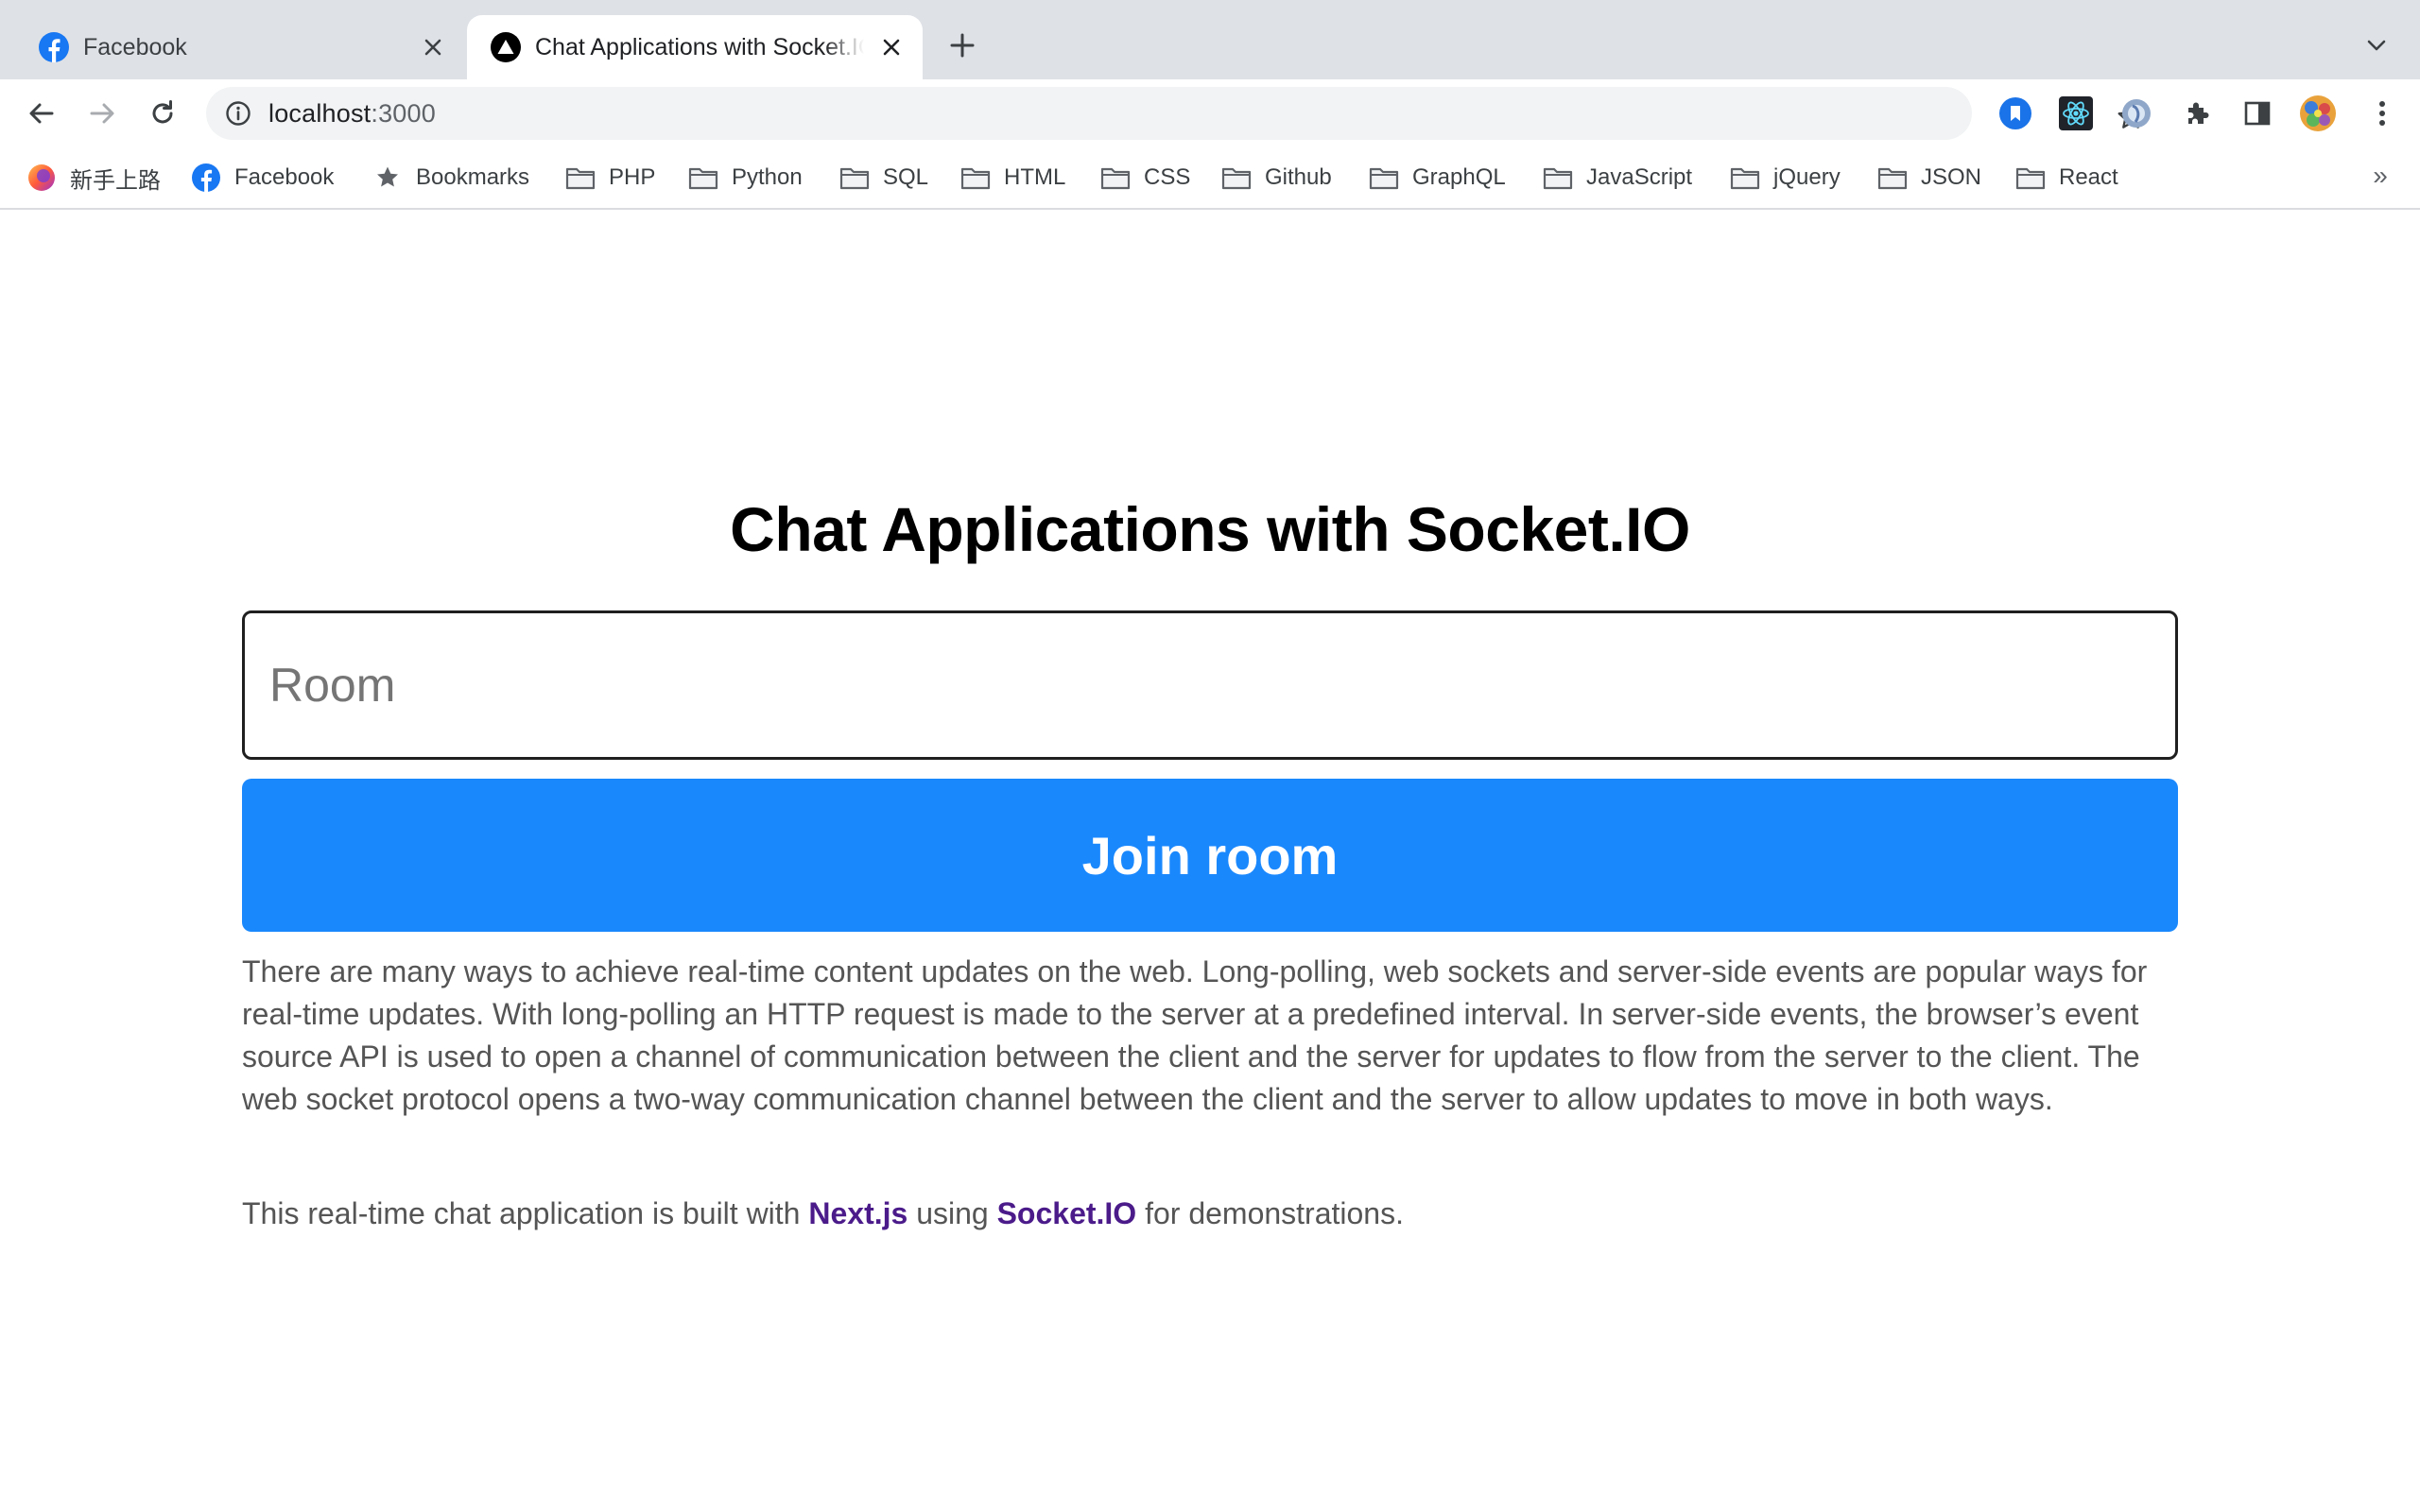 The height and width of the screenshot is (1512, 2420). I want to click on room-input, so click(1210, 685).